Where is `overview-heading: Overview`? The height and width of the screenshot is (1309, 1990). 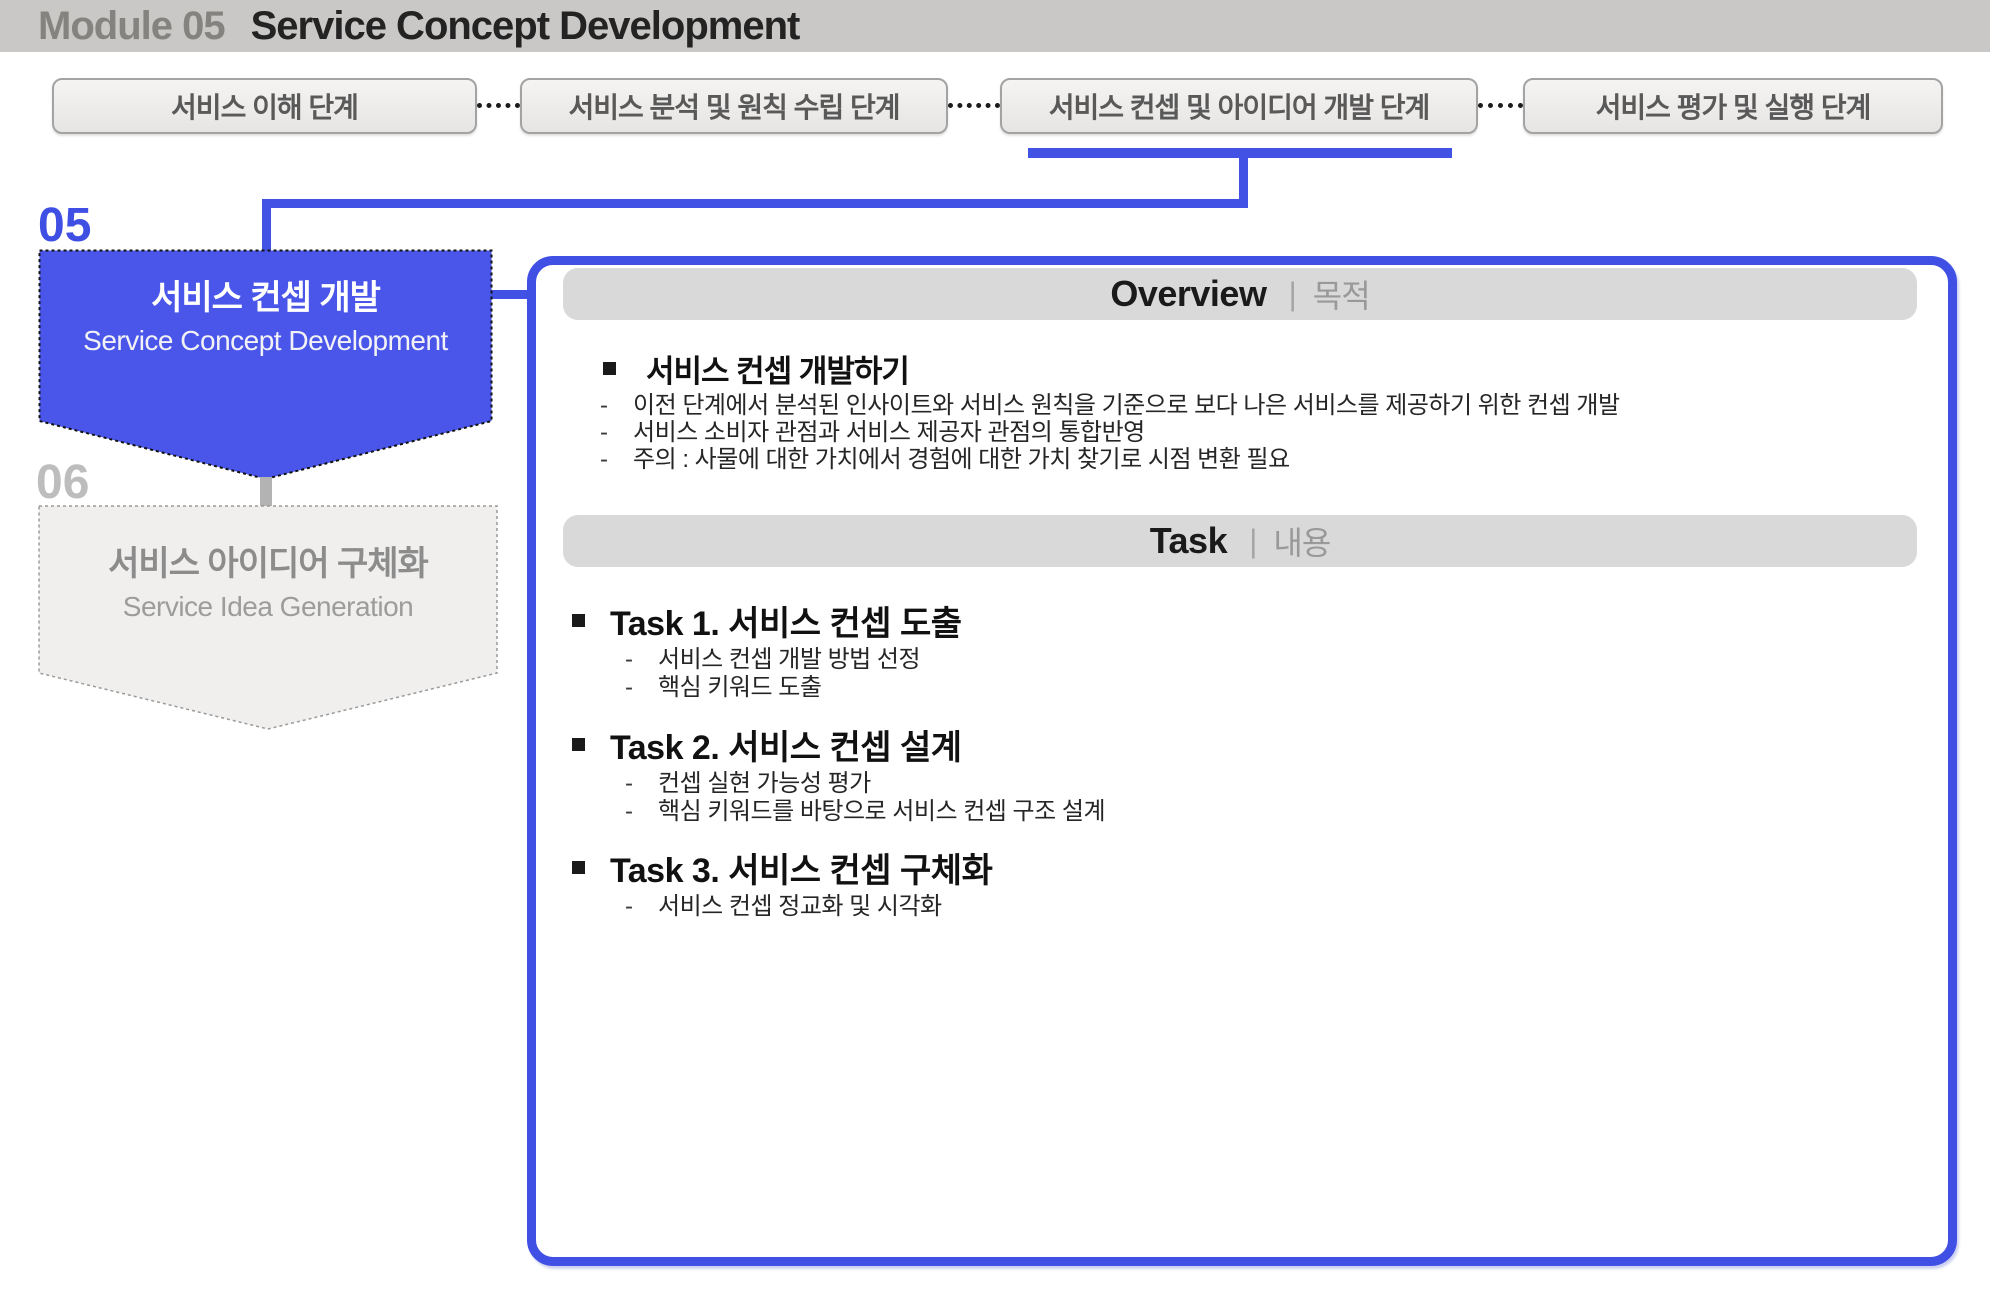 overview-heading: Overview is located at coordinates (1188, 293).